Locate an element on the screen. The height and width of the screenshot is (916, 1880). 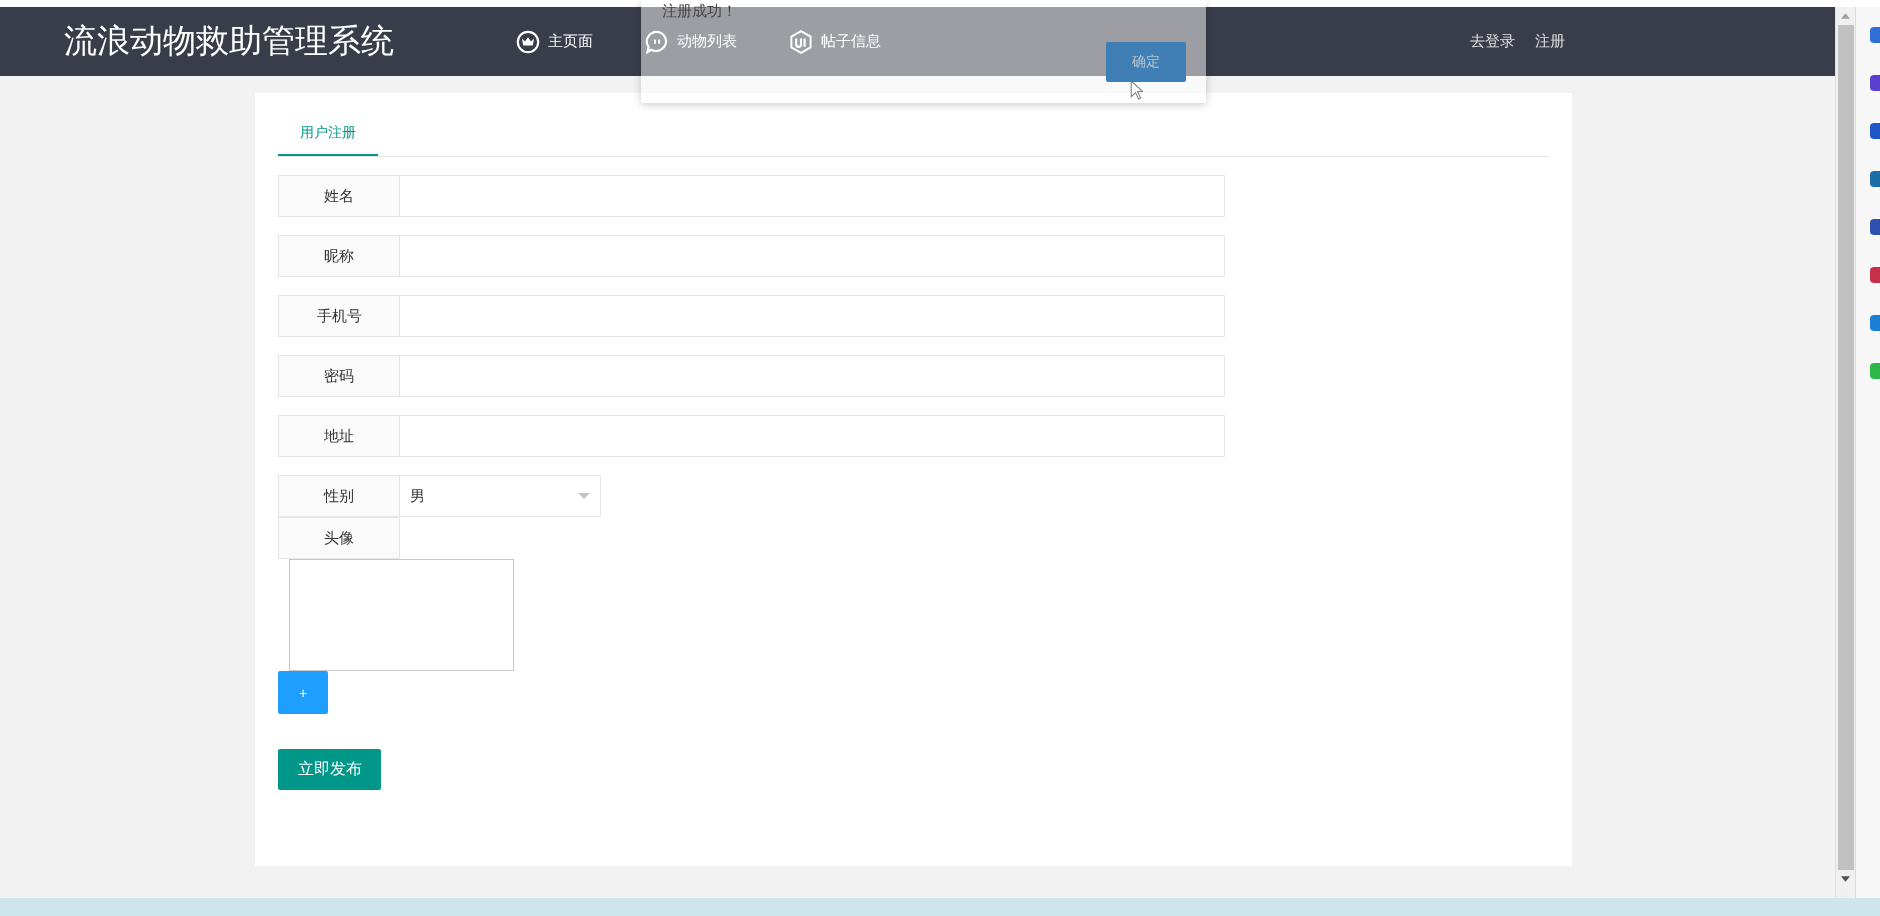
scrollbar-thumb is located at coordinates (1845, 447).